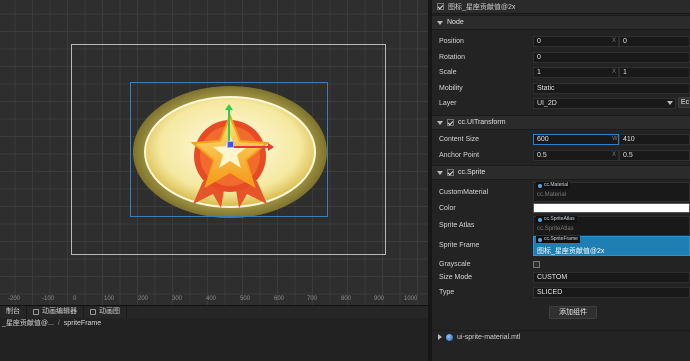 The width and height of the screenshot is (690, 361). I want to click on size-mode-row: Size Mode CUSTOM, so click(561, 277).